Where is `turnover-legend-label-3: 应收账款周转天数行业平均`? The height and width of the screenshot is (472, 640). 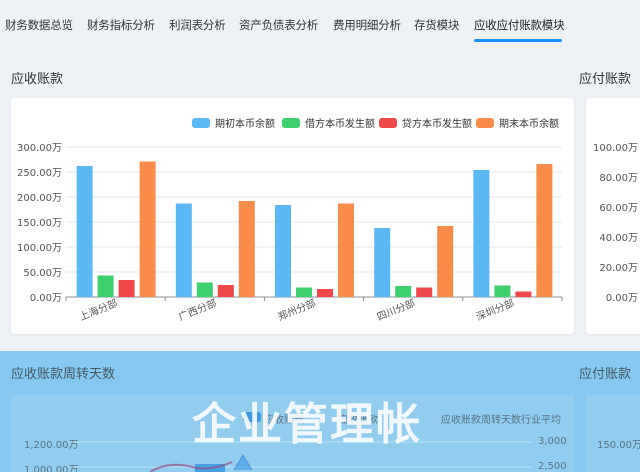 turnover-legend-label-3: 应收账款周转天数行业平均 is located at coordinates (501, 420).